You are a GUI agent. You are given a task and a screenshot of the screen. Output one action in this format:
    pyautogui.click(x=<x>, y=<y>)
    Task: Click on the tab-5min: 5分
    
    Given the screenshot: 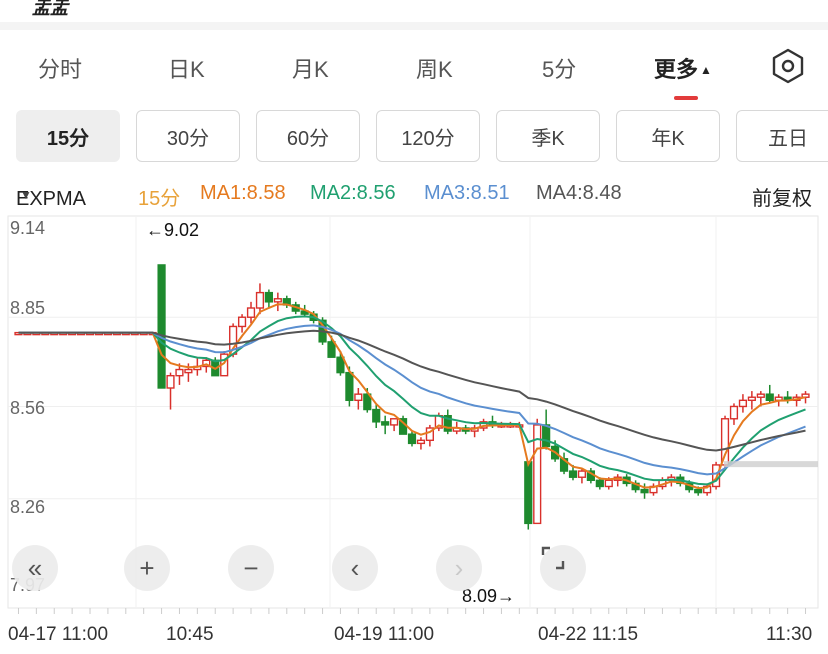 What is the action you would take?
    pyautogui.click(x=559, y=68)
    